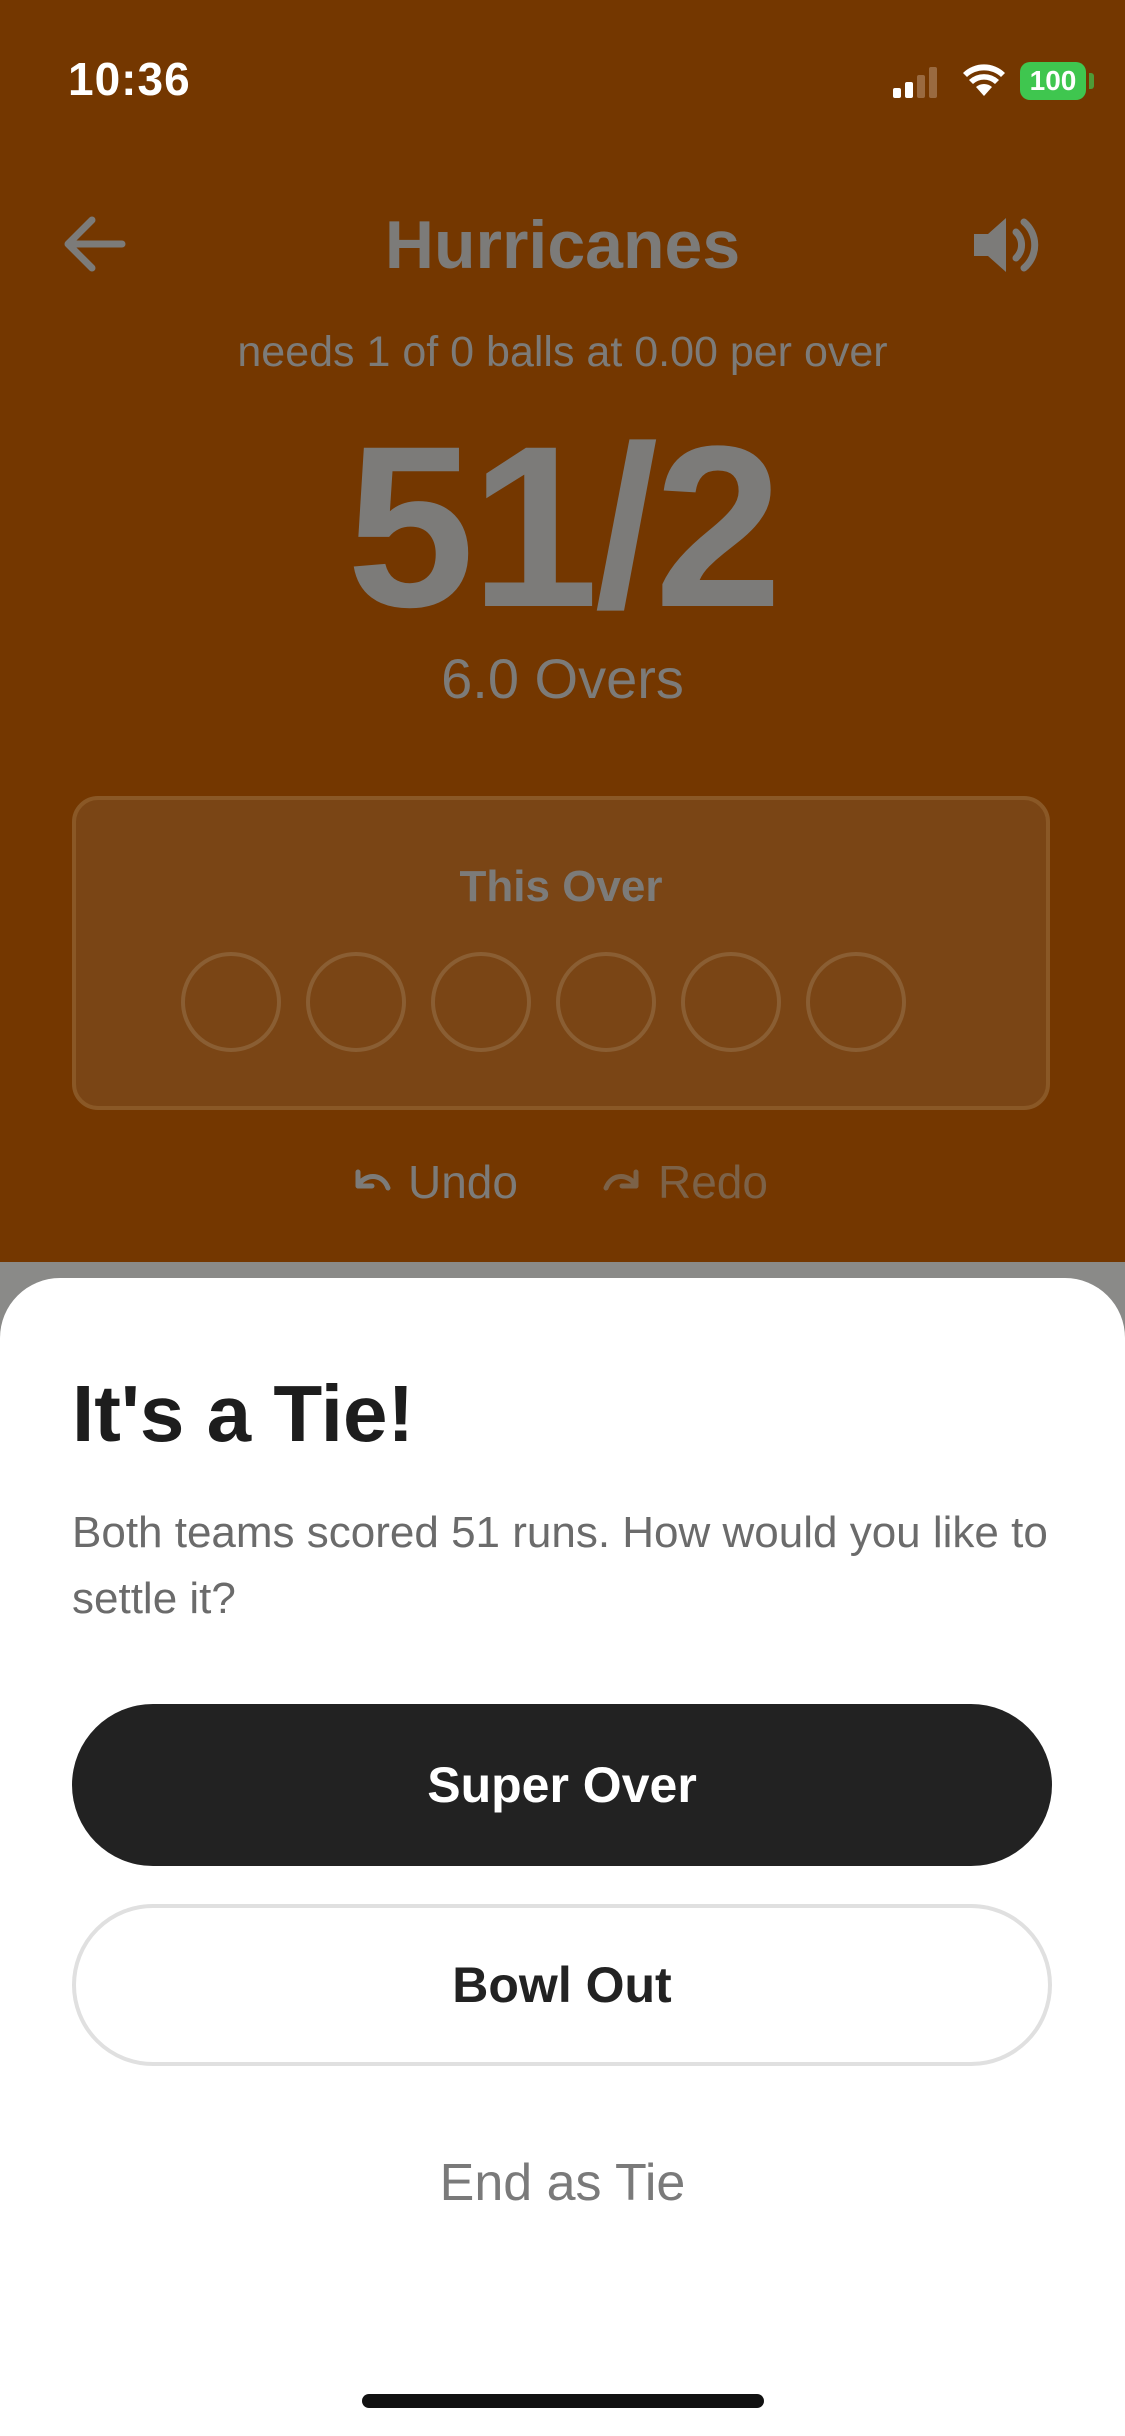  I want to click on battery-indicator: 100, so click(1053, 81).